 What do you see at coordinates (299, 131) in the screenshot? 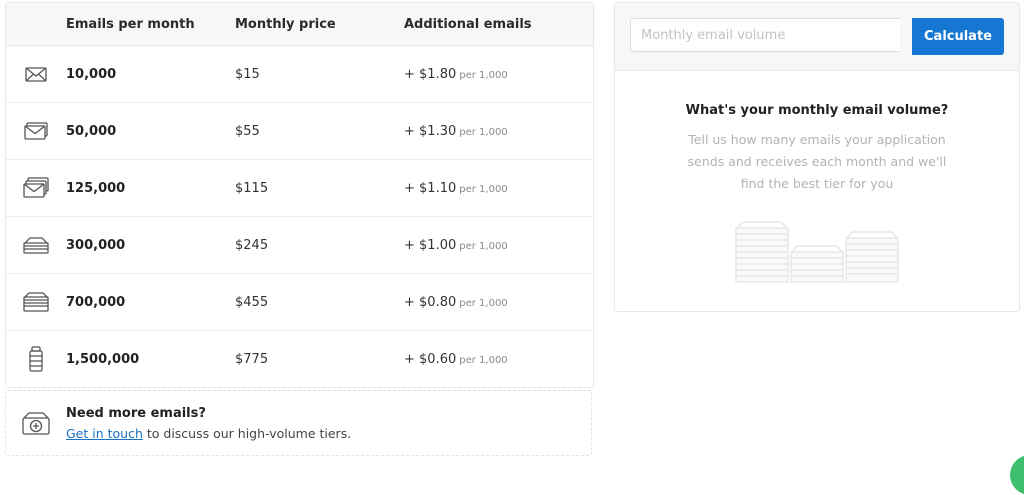
I see `table-row: 50,000 $55 + $1.30 per 1,000` at bounding box center [299, 131].